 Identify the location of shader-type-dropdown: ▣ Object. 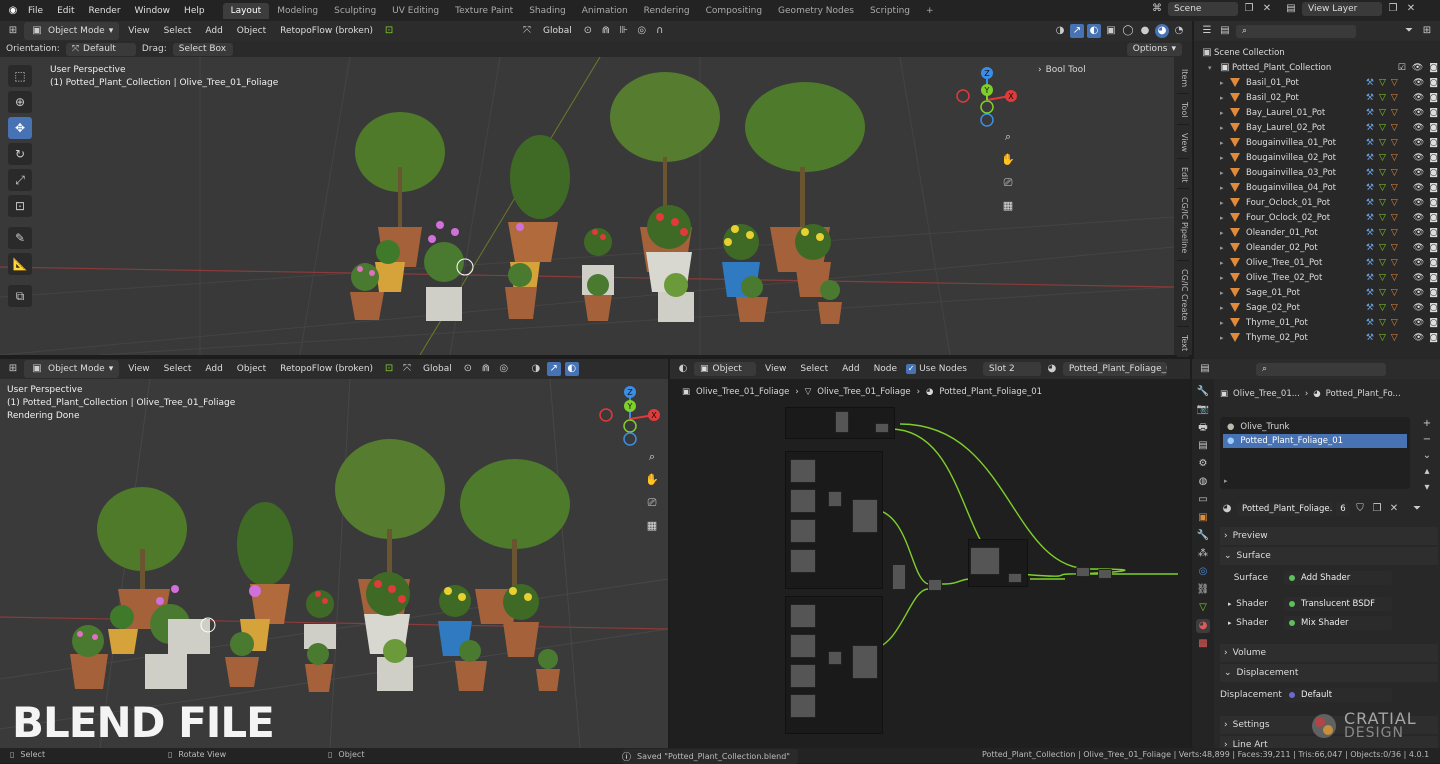
(725, 369).